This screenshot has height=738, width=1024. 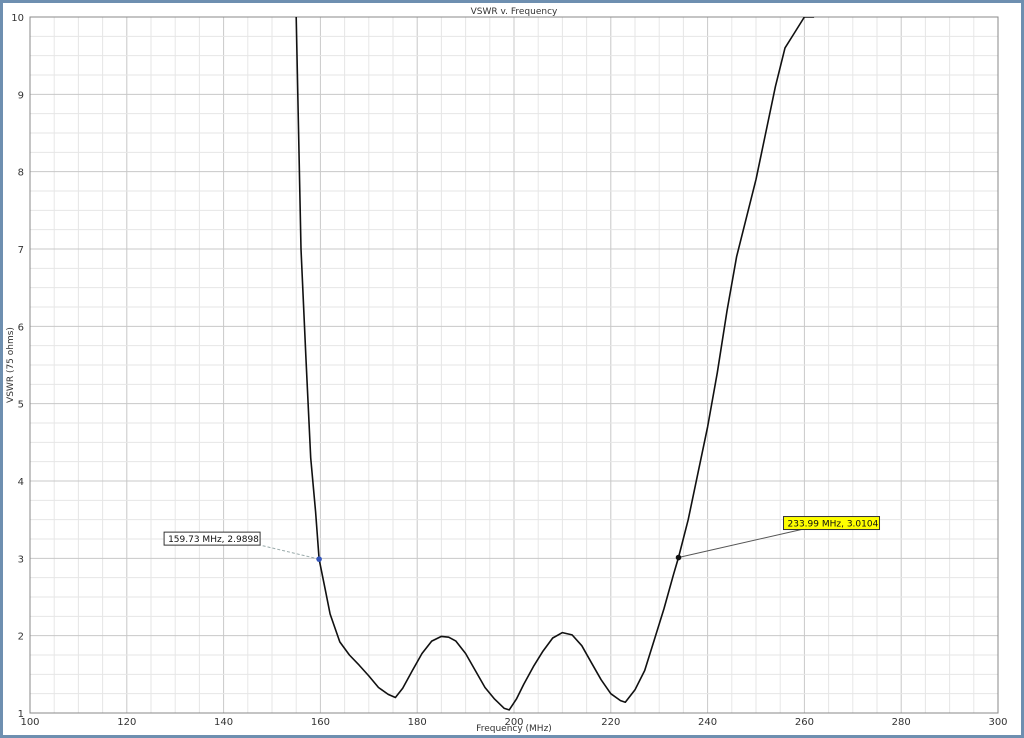 I want to click on x-tick-label: 280, so click(x=901, y=722).